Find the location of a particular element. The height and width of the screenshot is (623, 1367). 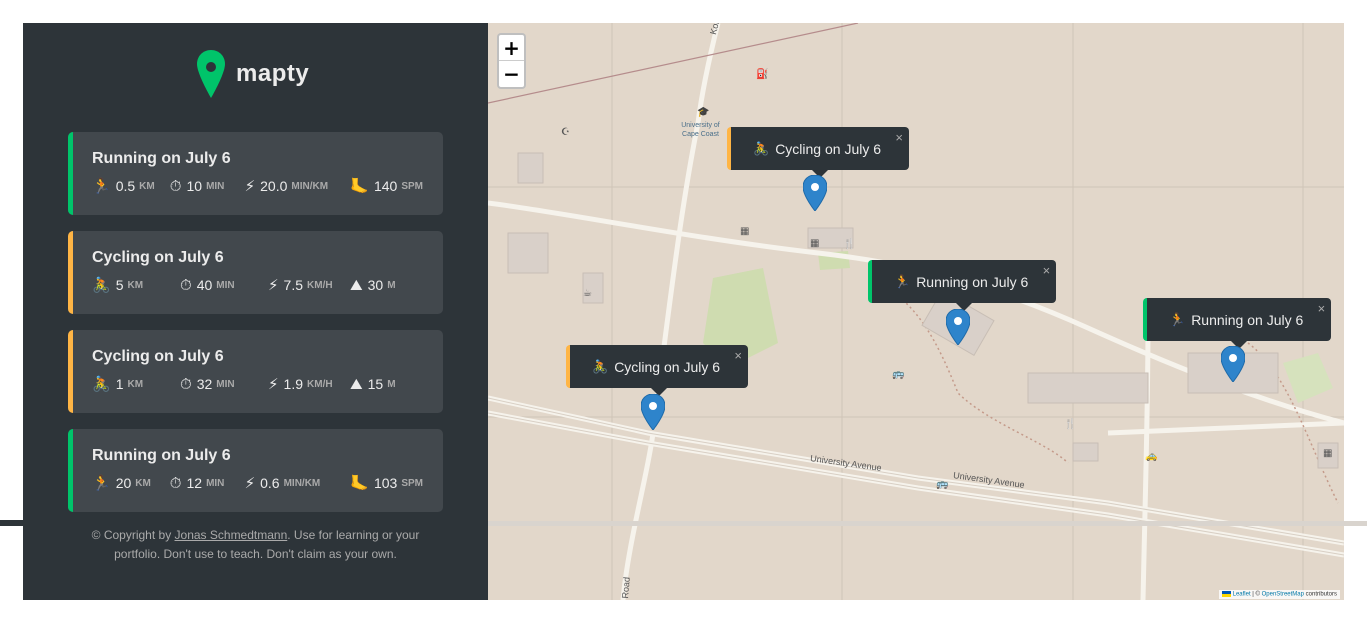

workout-pace: 20.0 is located at coordinates (274, 186).